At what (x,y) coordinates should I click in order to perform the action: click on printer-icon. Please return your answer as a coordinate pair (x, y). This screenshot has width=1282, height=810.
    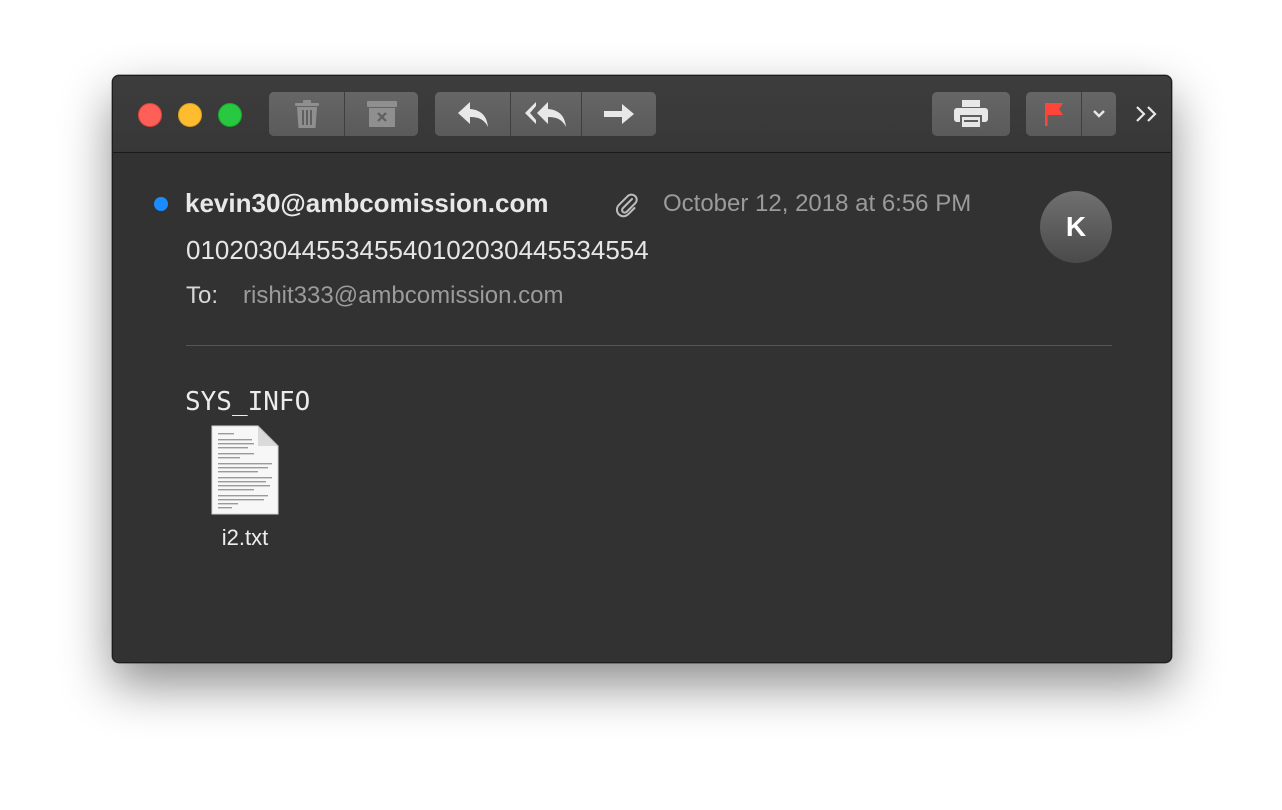
    Looking at the image, I should click on (971, 114).